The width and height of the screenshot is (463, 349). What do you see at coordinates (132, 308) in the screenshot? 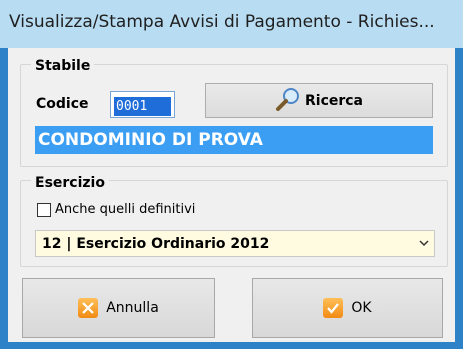
I see `annulla-label: Annulla` at bounding box center [132, 308].